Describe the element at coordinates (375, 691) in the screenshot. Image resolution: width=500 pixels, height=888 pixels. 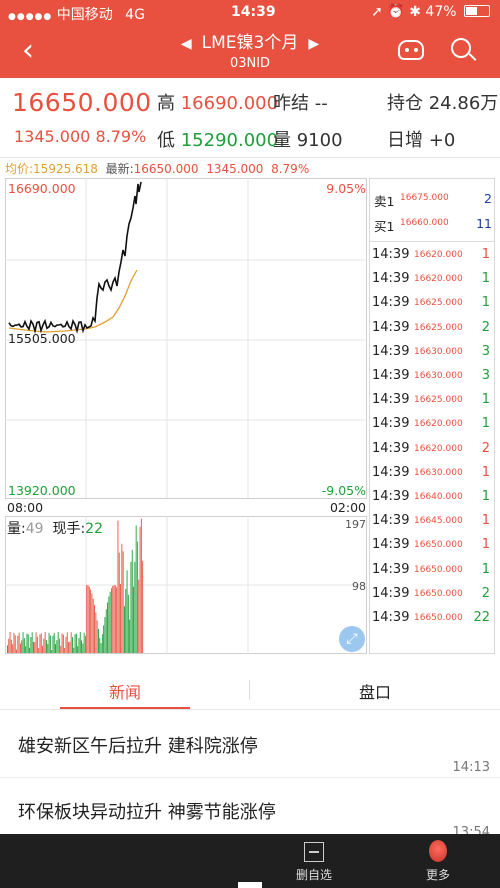
I see `tab-order-book: 盘口` at that location.